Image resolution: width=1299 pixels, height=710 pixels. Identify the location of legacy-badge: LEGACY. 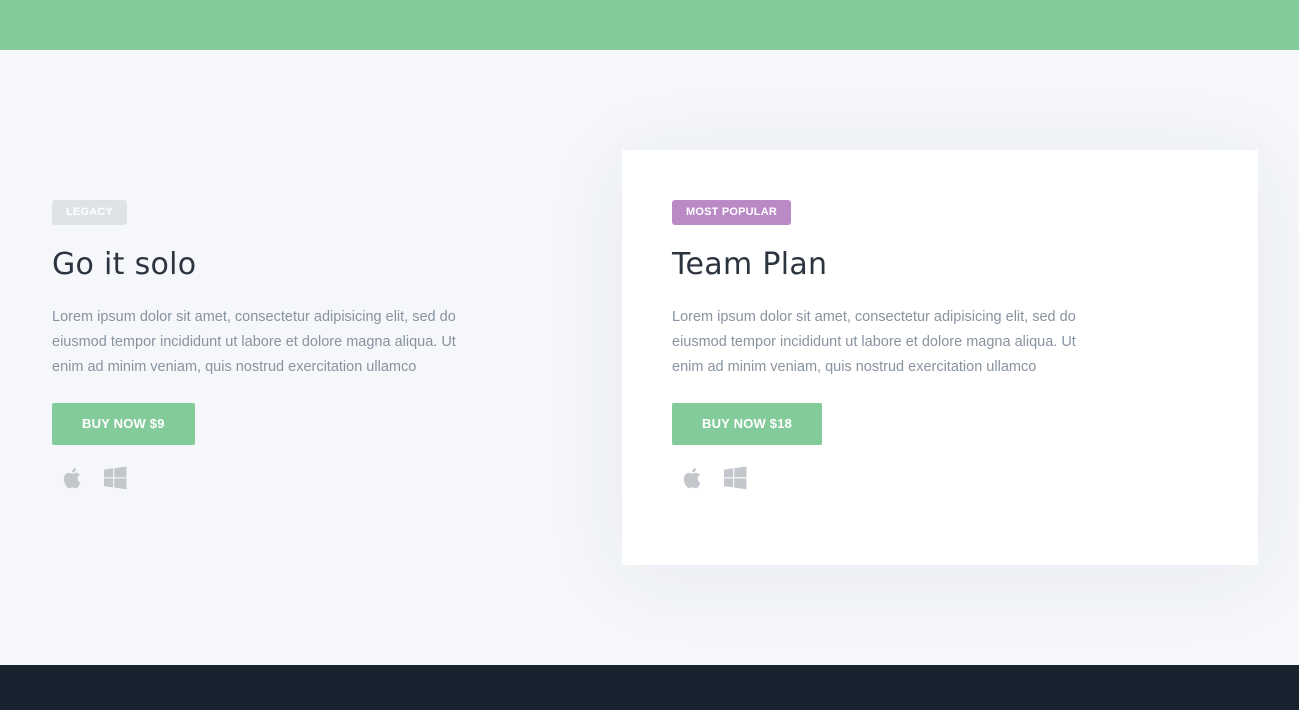
(90, 212).